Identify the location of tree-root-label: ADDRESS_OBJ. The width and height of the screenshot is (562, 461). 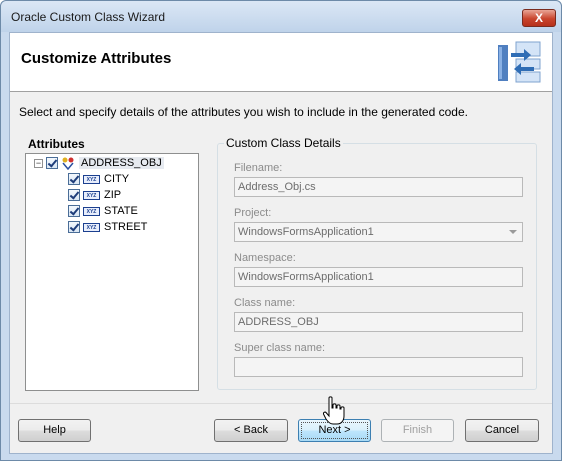
(121, 163).